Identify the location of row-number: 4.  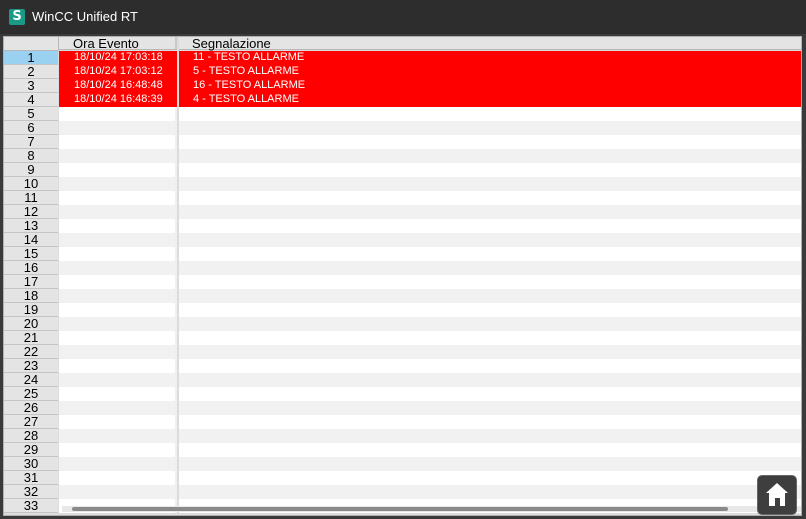
(31, 100).